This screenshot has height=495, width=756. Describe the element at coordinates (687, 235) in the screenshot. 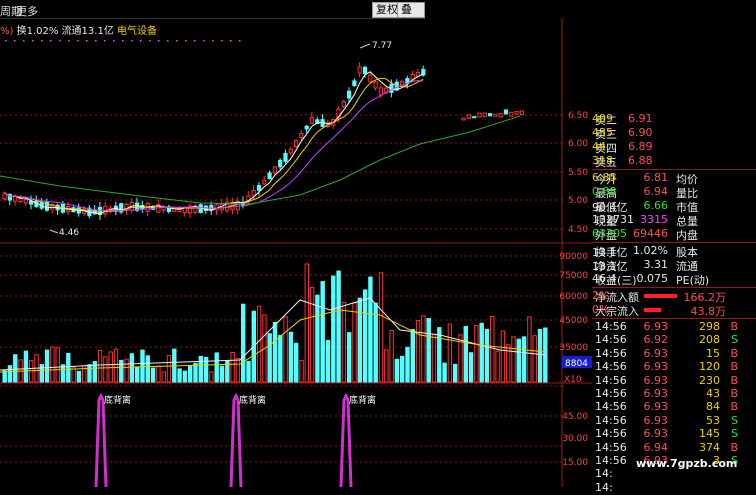

I see `quote-label: 内盘` at that location.